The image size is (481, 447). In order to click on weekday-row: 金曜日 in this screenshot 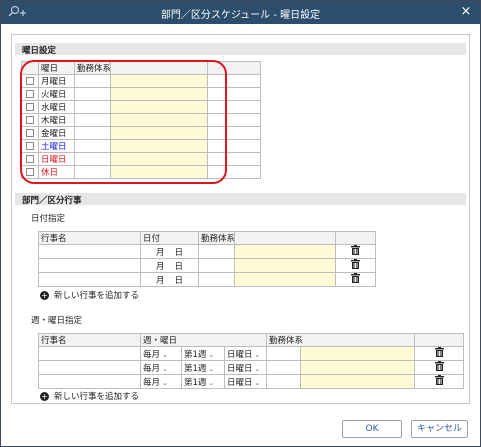, I will do `click(141, 133)`.